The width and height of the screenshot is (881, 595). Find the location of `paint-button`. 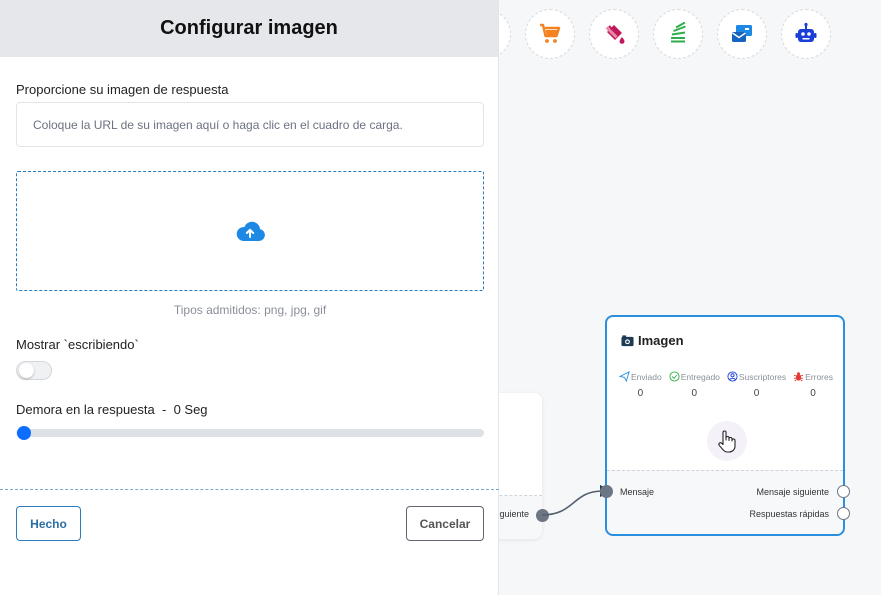

paint-button is located at coordinates (614, 34).